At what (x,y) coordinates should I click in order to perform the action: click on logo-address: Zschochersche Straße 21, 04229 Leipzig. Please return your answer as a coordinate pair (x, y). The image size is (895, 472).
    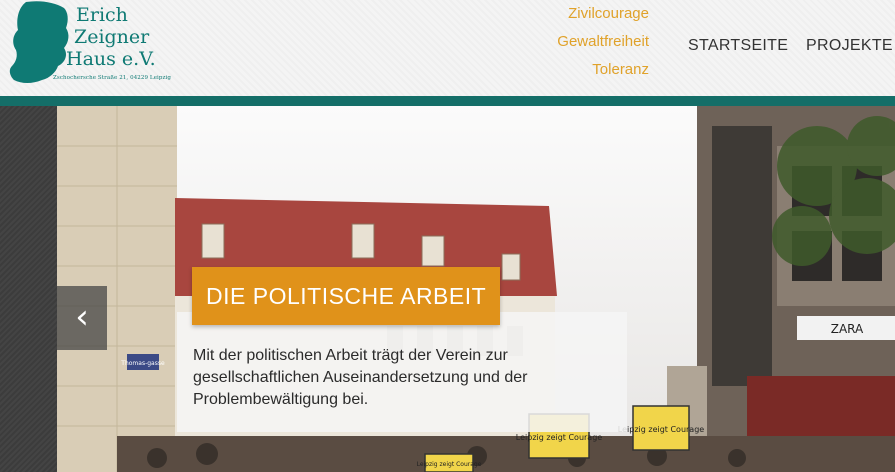
    Looking at the image, I should click on (112, 78).